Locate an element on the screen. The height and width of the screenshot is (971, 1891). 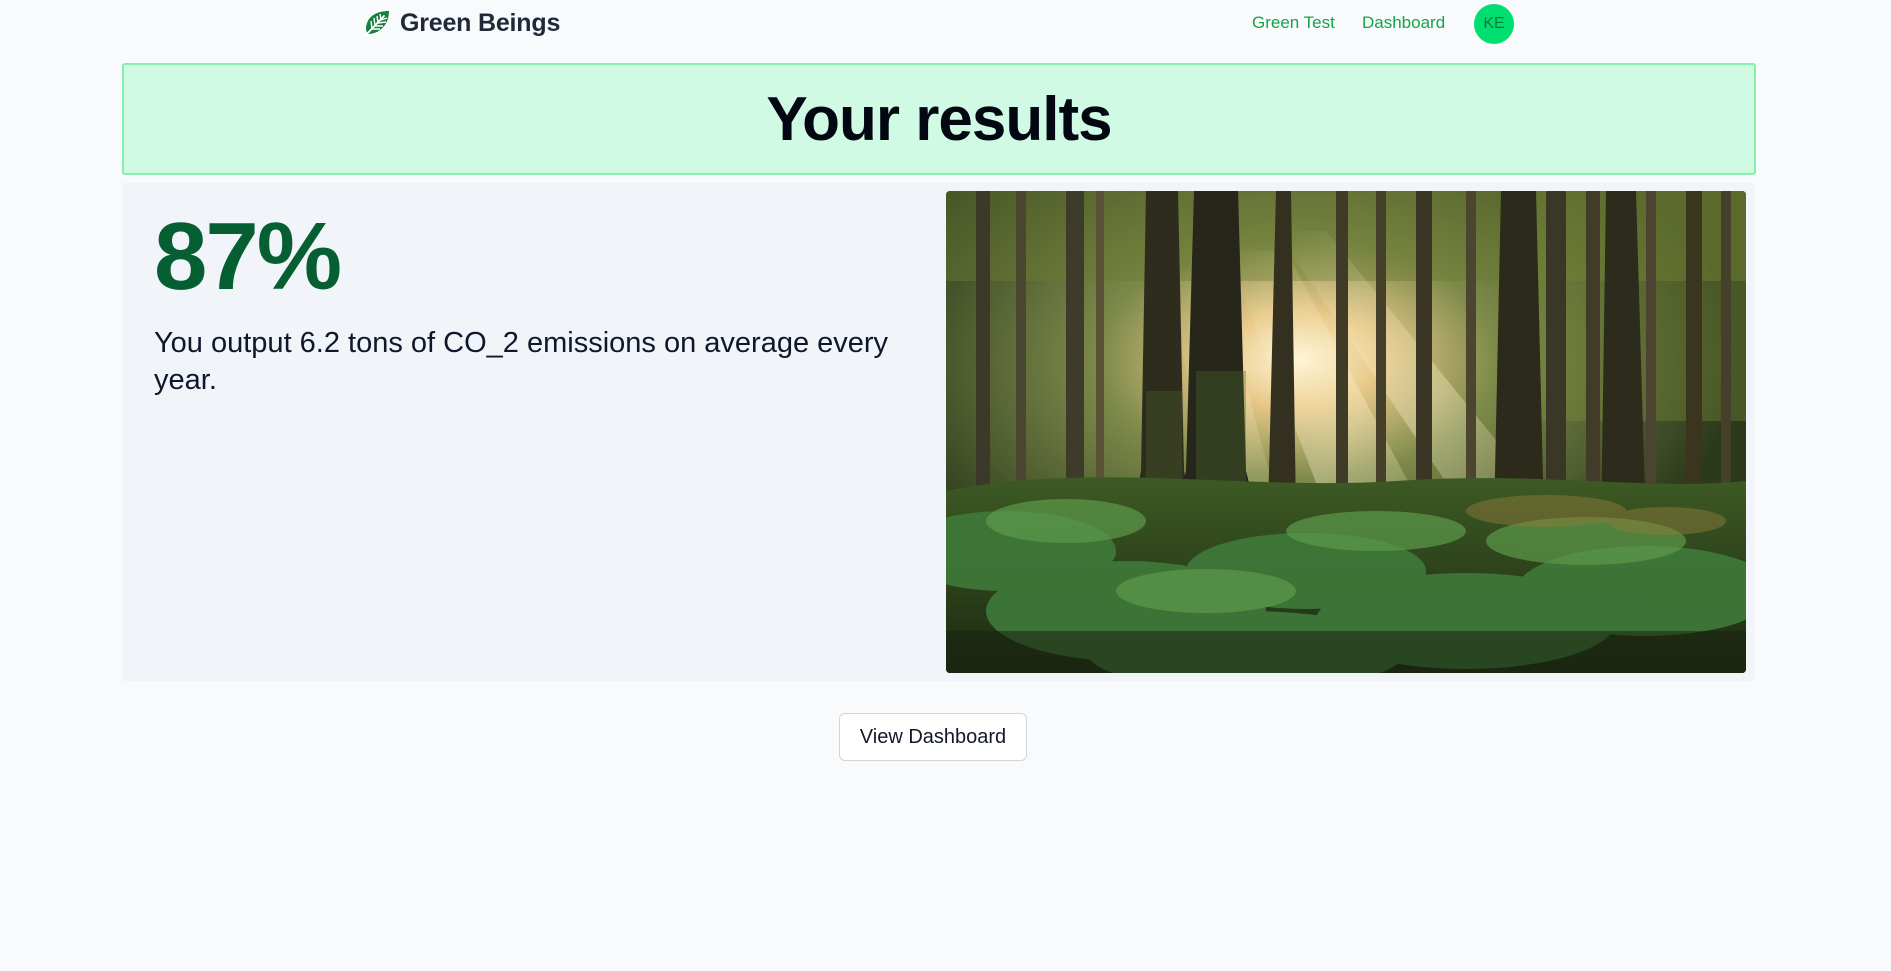
nav-link-dashboard: Dashboard is located at coordinates (1403, 23).